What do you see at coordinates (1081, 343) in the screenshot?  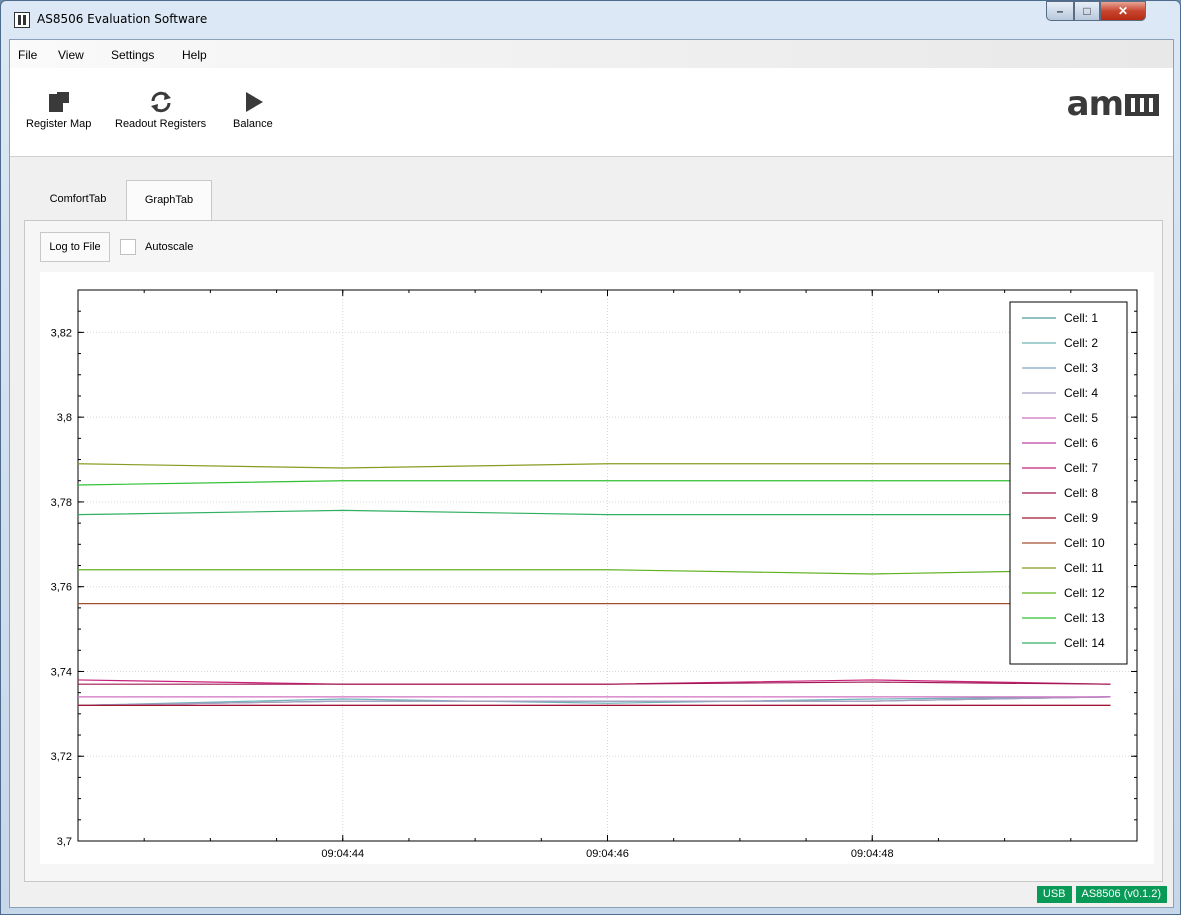 I see `legend-entry: Cell: 2` at bounding box center [1081, 343].